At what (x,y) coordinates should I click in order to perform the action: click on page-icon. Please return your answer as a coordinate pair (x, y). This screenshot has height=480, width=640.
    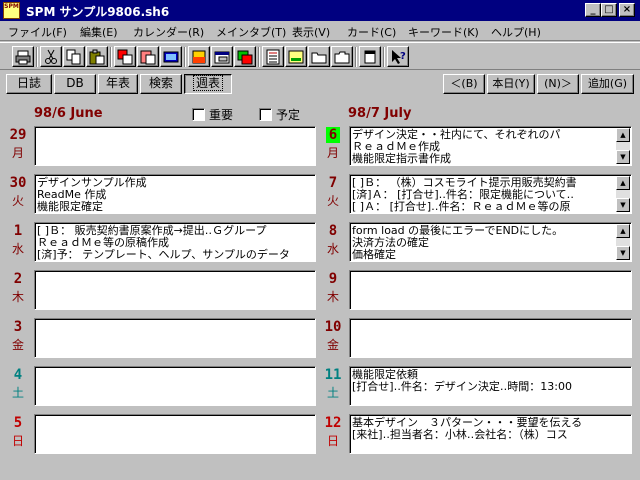
    Looking at the image, I should click on (370, 56).